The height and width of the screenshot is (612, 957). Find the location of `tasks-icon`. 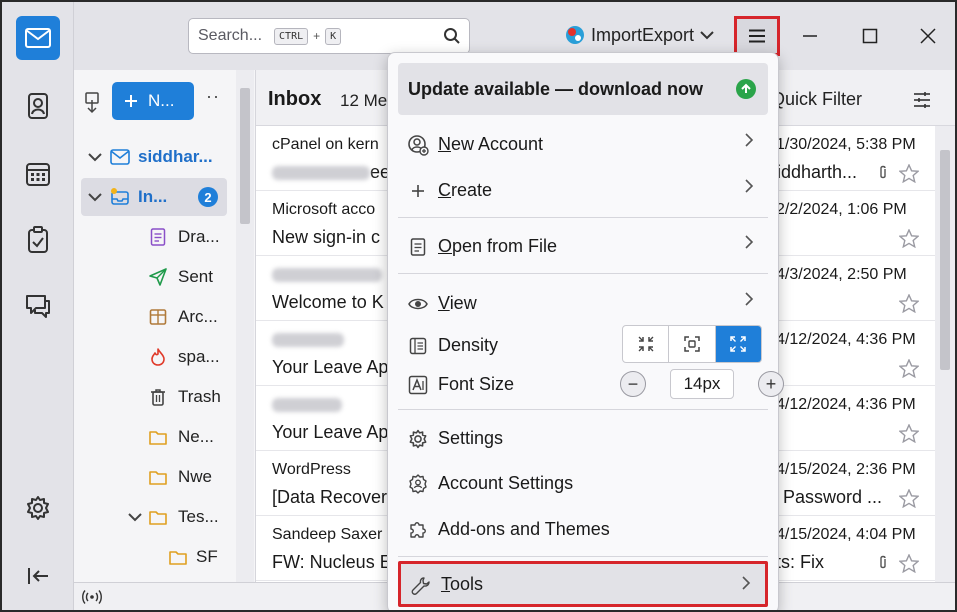

tasks-icon is located at coordinates (38, 239).